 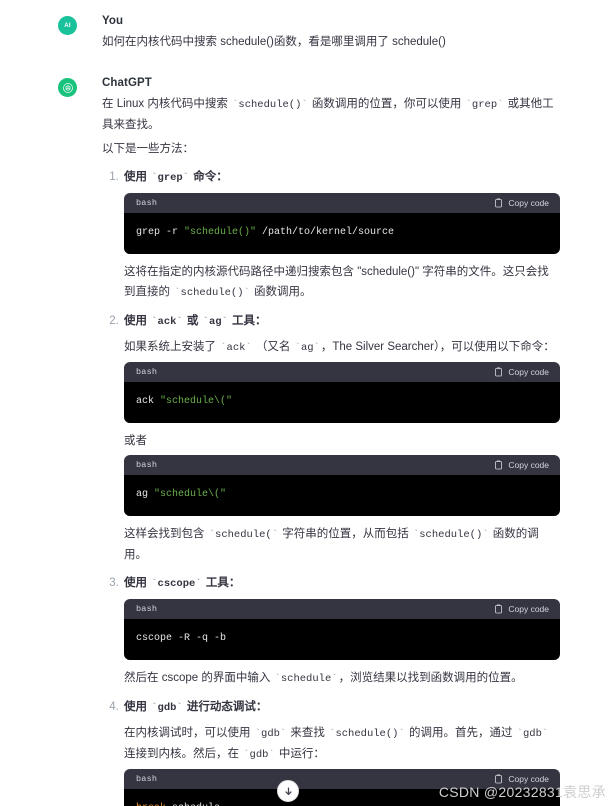 What do you see at coordinates (308, 733) in the screenshot?
I see `lead-text-2: 来查找` at bounding box center [308, 733].